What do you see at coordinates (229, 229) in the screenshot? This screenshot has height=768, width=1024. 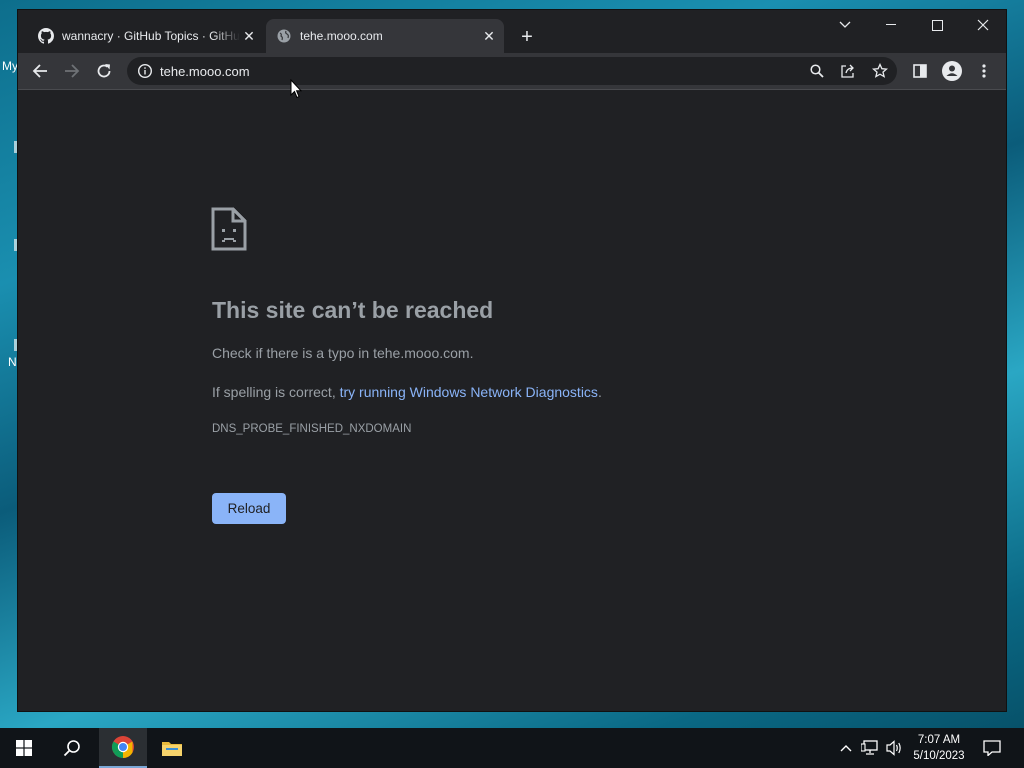 I see `sad-page-icon` at bounding box center [229, 229].